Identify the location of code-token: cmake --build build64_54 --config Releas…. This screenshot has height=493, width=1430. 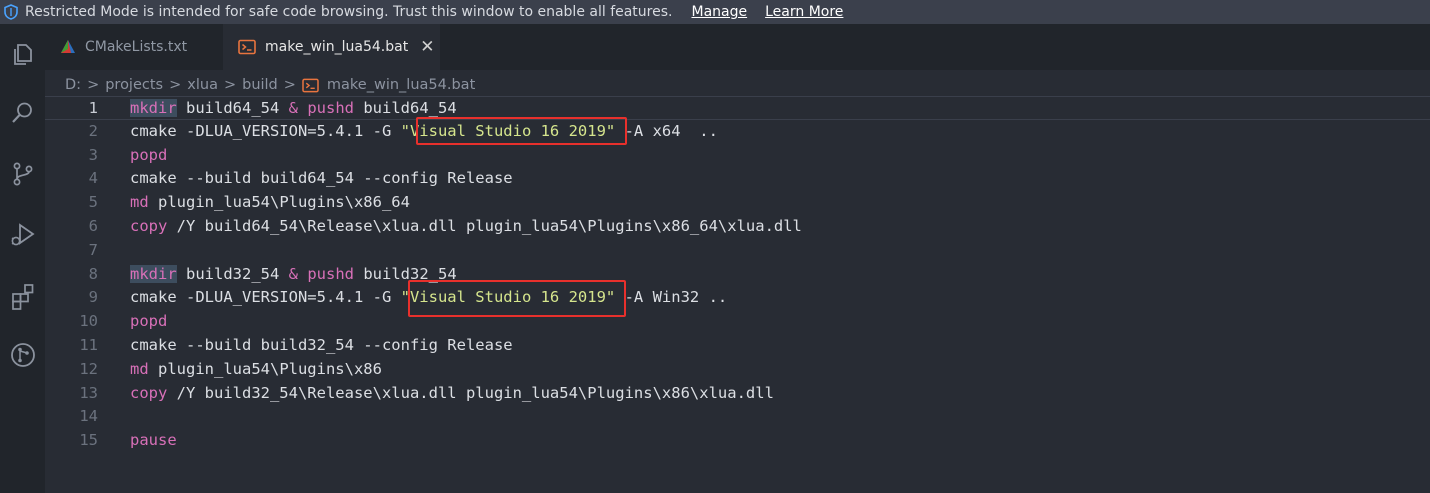
(321, 178).